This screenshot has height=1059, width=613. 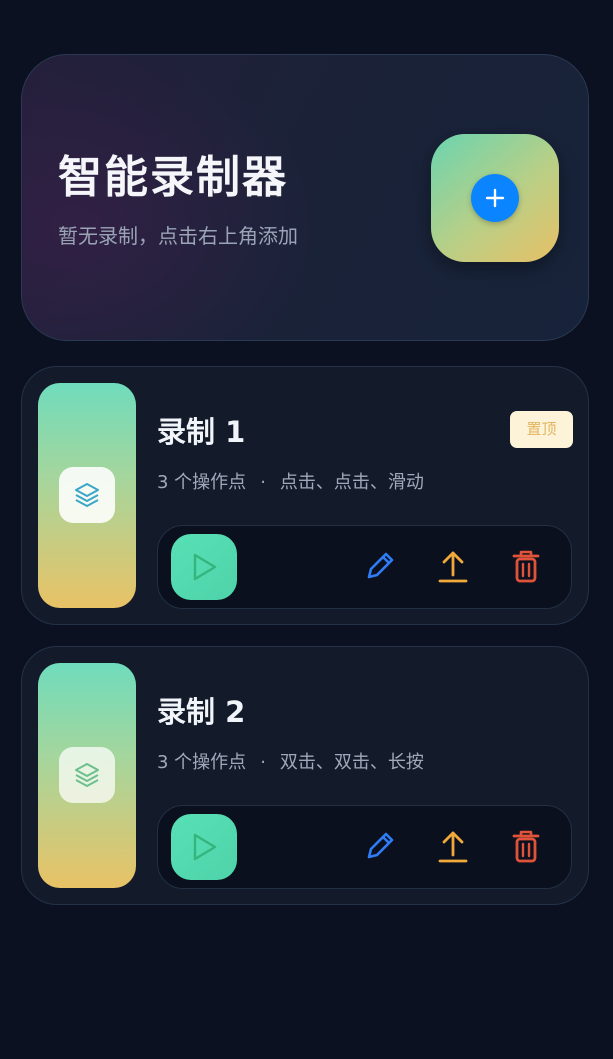 I want to click on empty-hint: 暂无录制，点击右上角添加, so click(x=178, y=236).